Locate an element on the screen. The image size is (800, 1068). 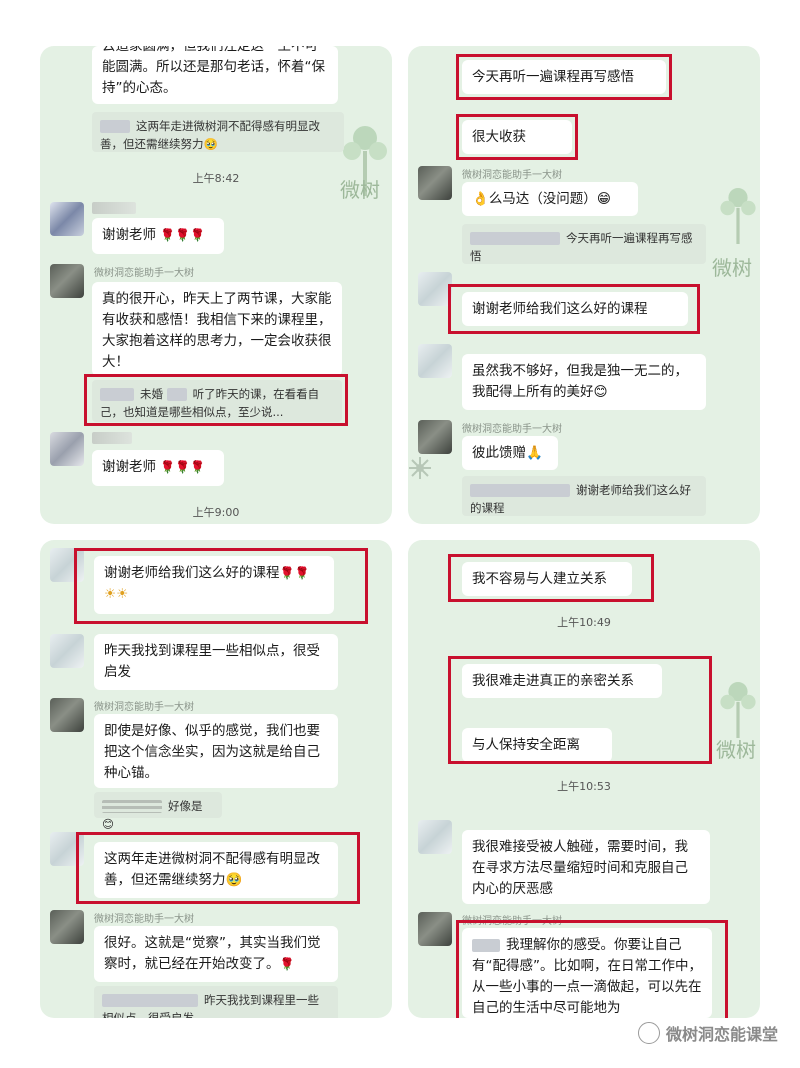
quote-text: 这两年走进微树洞不配得感有明显改善，但还需继续努力🥹 is located at coordinates (210, 135).